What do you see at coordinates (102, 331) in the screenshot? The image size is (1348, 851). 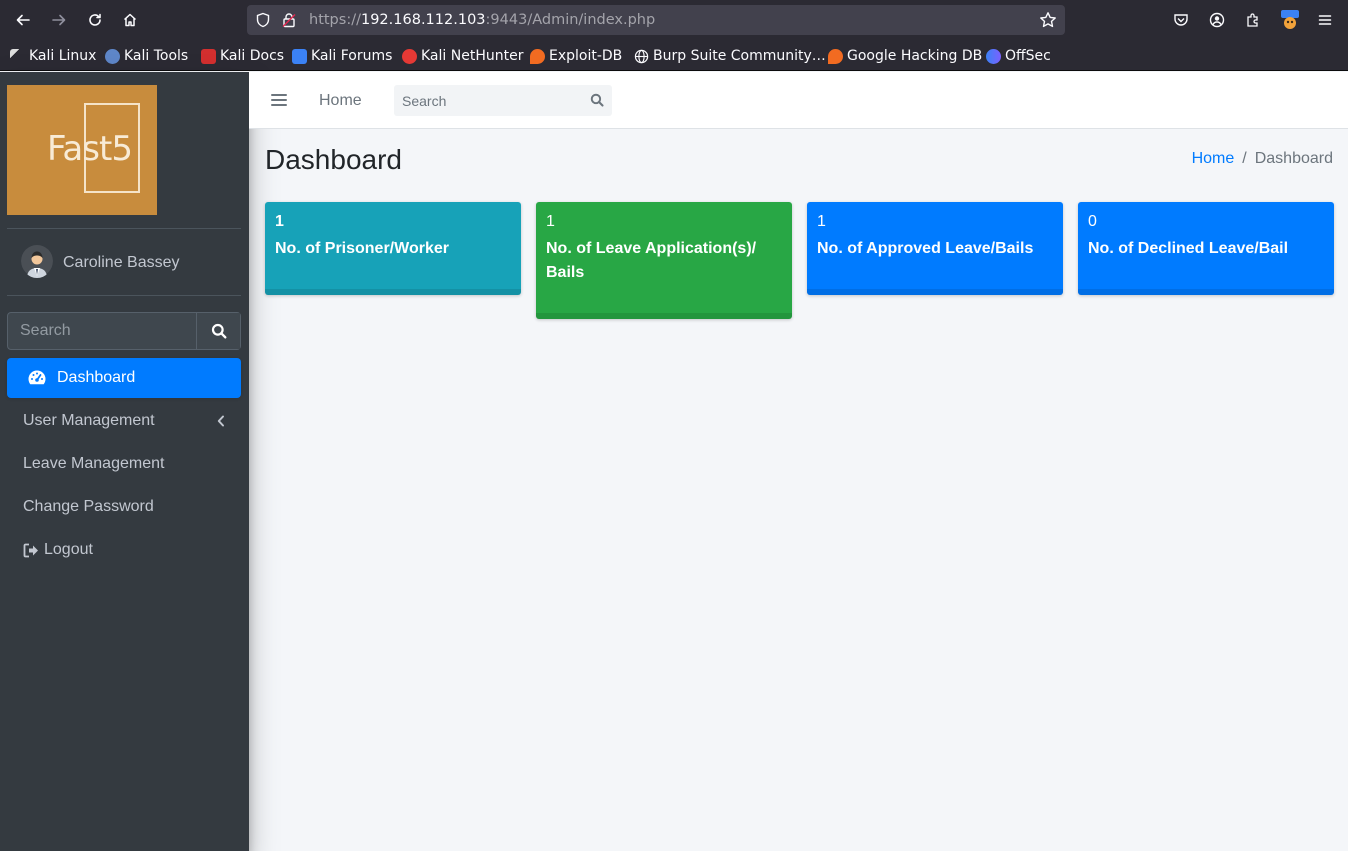 I see `sidebar-search-input` at bounding box center [102, 331].